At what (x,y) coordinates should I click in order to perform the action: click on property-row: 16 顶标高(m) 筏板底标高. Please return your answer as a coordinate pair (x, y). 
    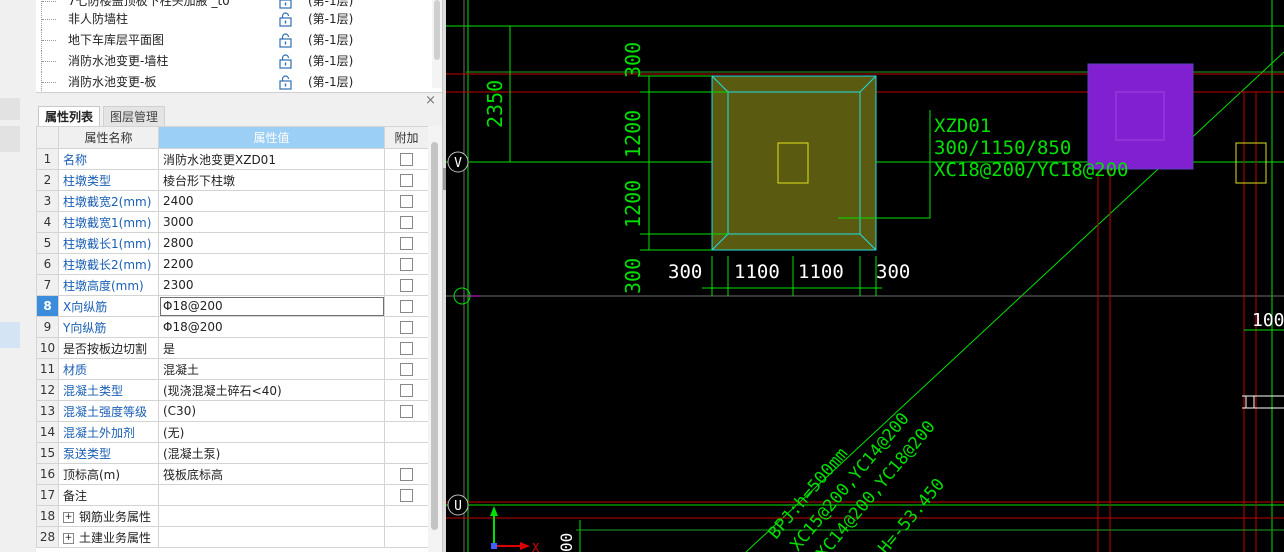
    Looking at the image, I should click on (232, 474).